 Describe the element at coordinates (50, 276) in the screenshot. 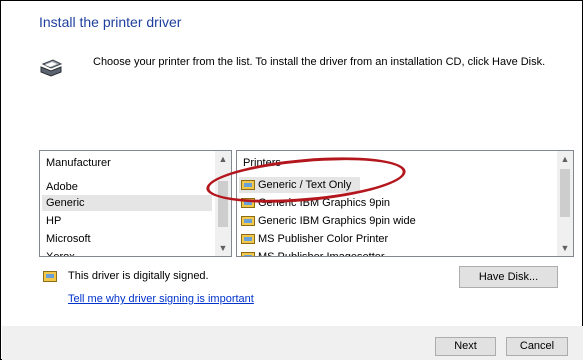

I see `signed-driver-icon` at that location.